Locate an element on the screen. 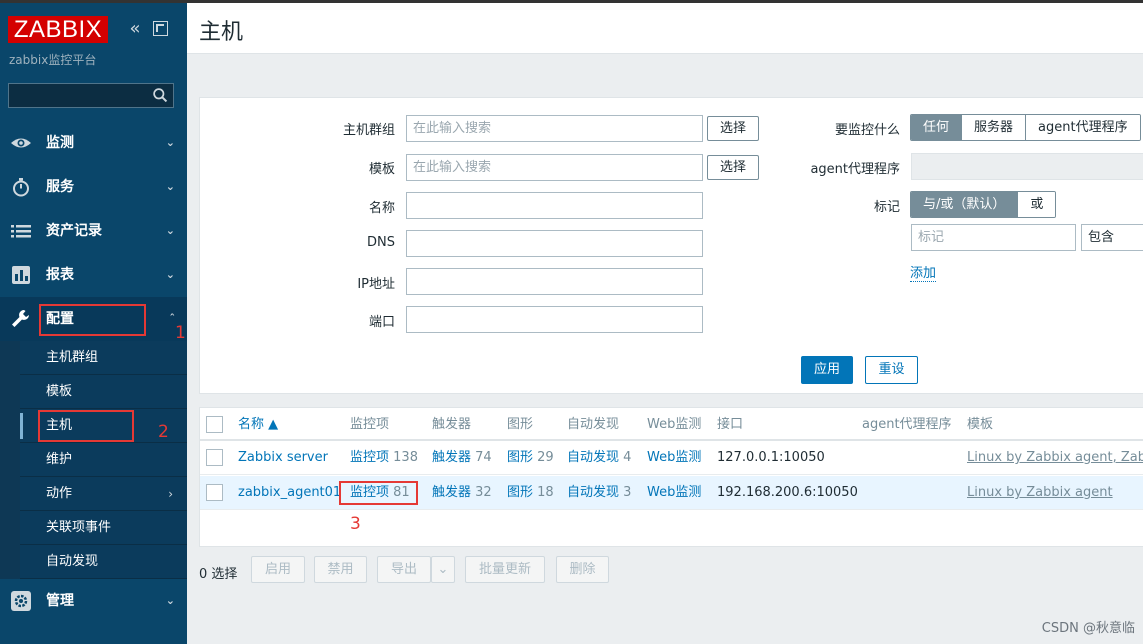  column-header-interface: 接口 is located at coordinates (730, 424).